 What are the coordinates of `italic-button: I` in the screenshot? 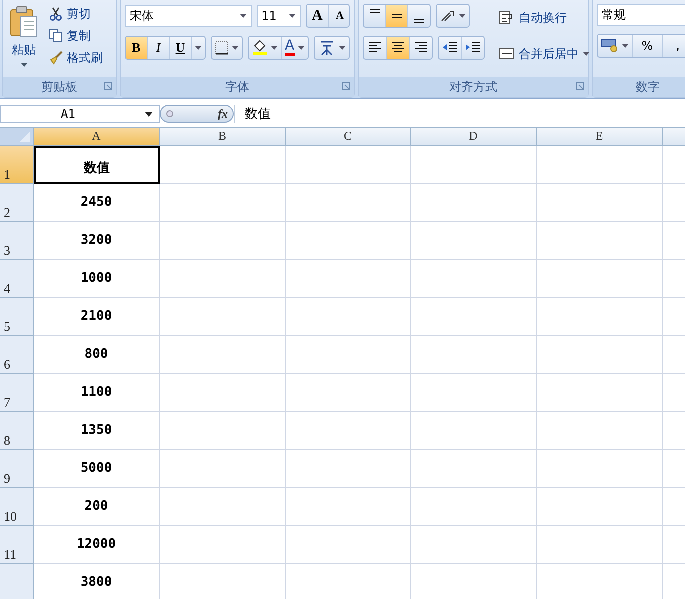 It's located at (159, 48).